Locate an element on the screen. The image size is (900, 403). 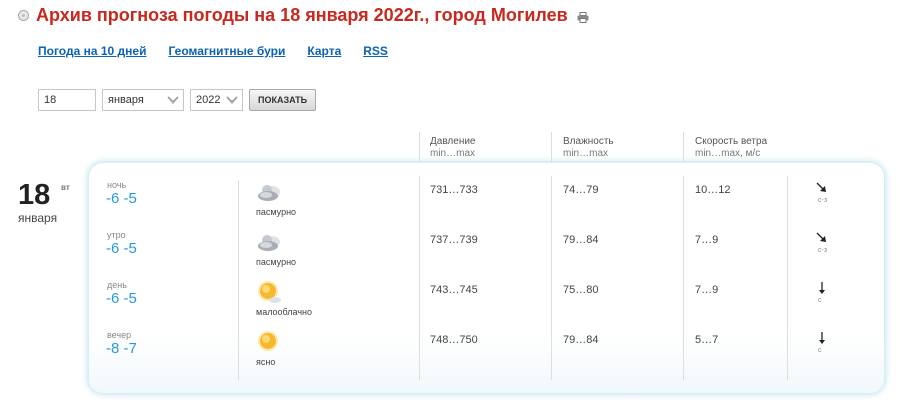
date-form: 18 января 2022 ПОКАЗАТЬ is located at coordinates (177, 100).